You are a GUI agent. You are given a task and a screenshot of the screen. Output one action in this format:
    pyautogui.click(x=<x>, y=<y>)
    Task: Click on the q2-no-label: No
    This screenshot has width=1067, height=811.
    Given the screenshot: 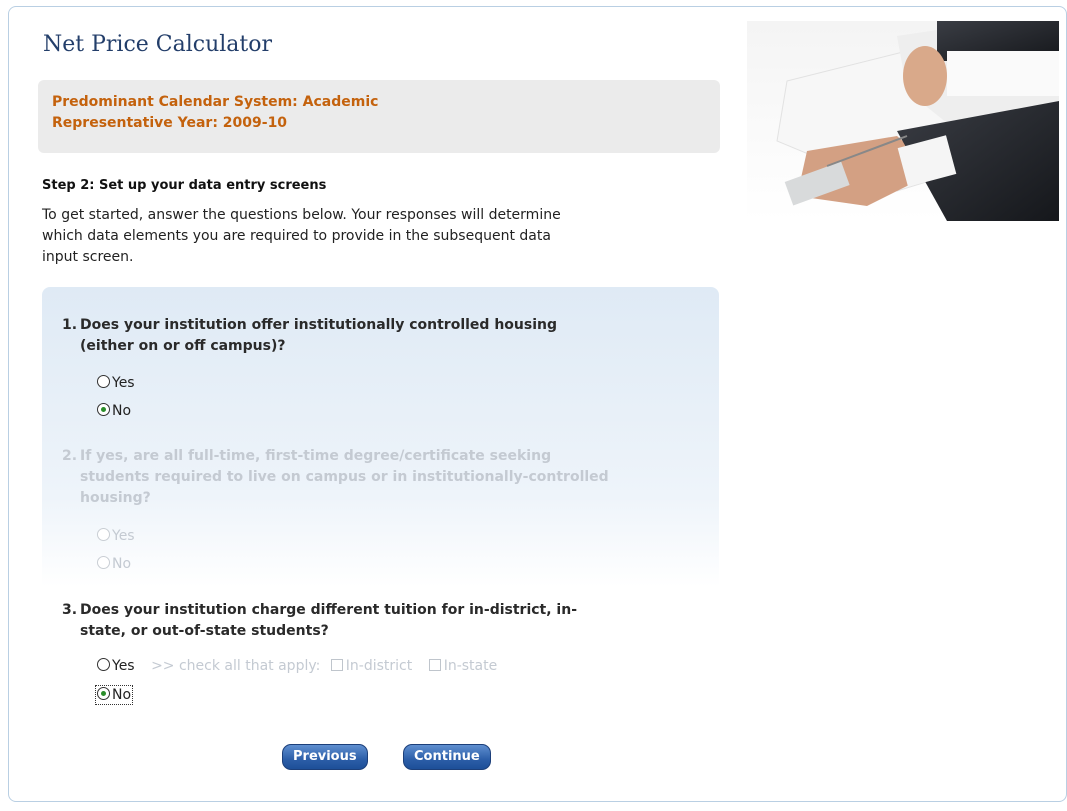 What is the action you would take?
    pyautogui.click(x=122, y=564)
    